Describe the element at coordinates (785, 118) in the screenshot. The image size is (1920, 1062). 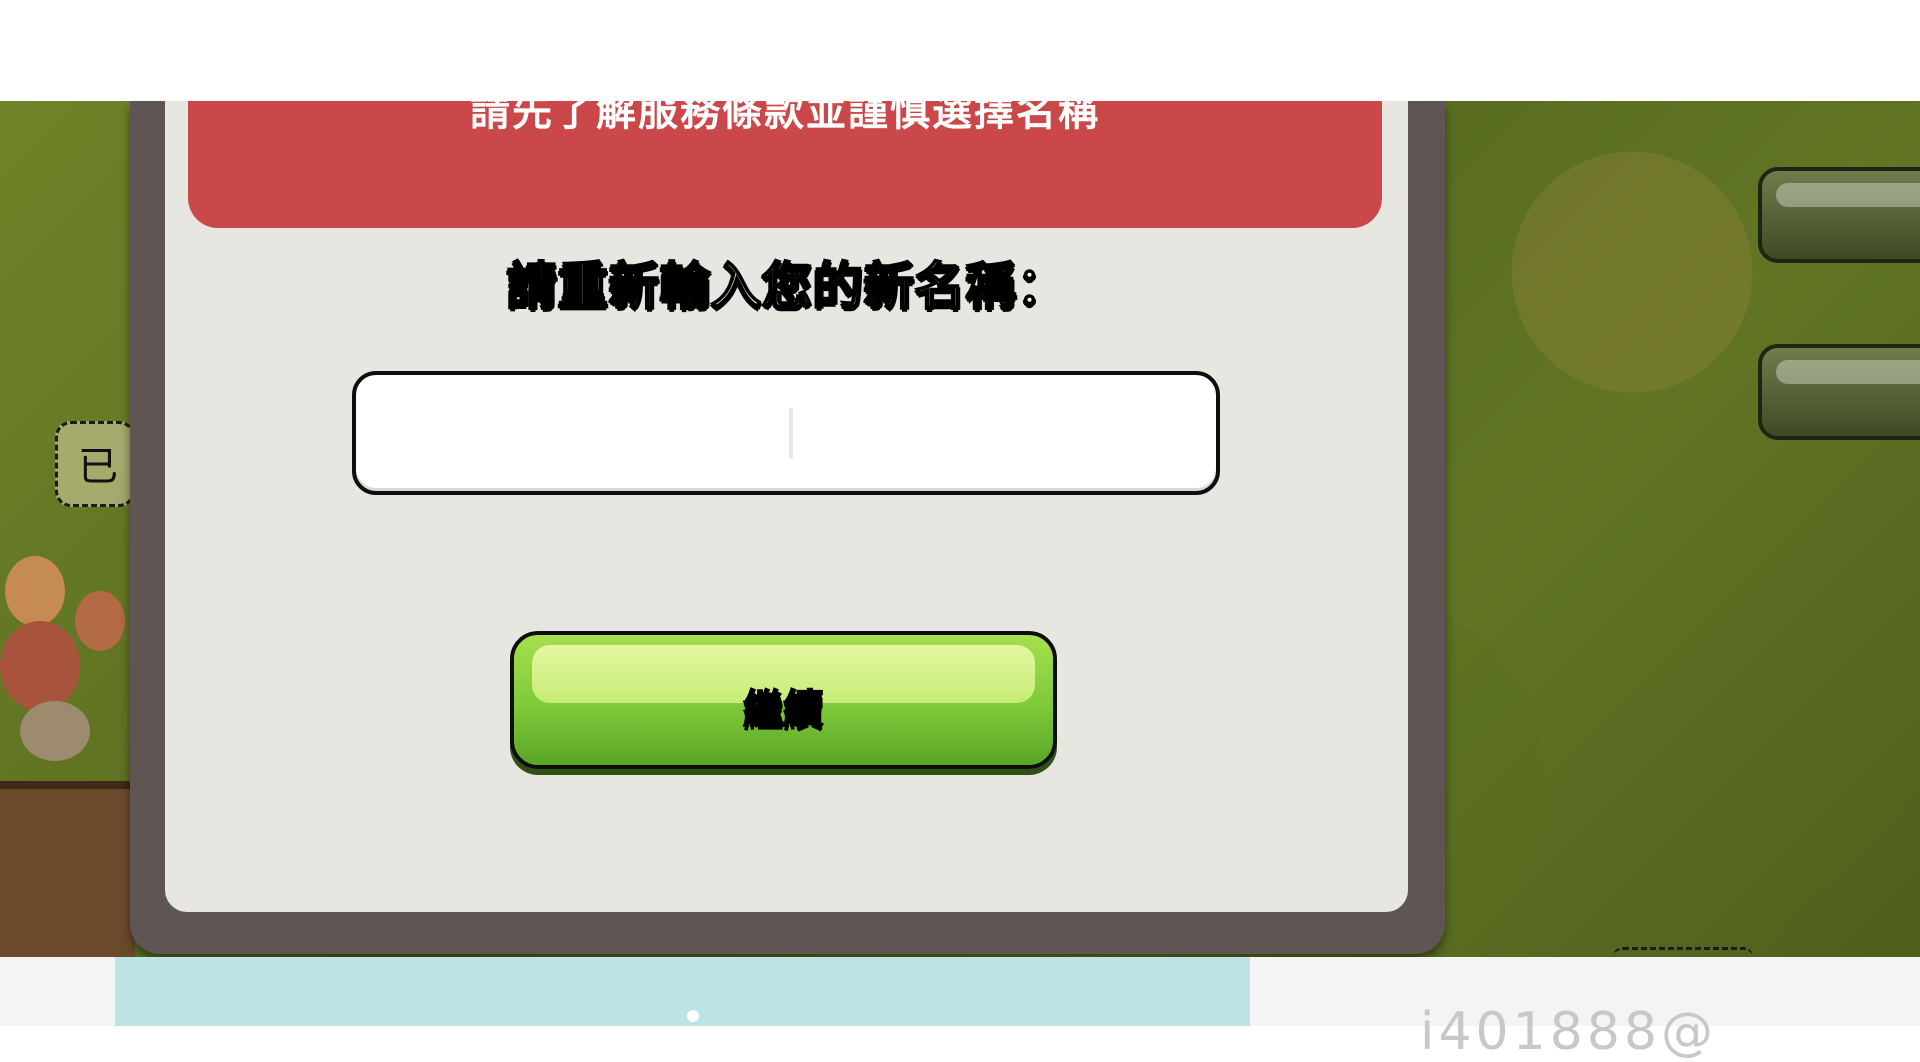
I see `error-banner-text: 請先了解服務條款並謹慎選擇名稱` at that location.